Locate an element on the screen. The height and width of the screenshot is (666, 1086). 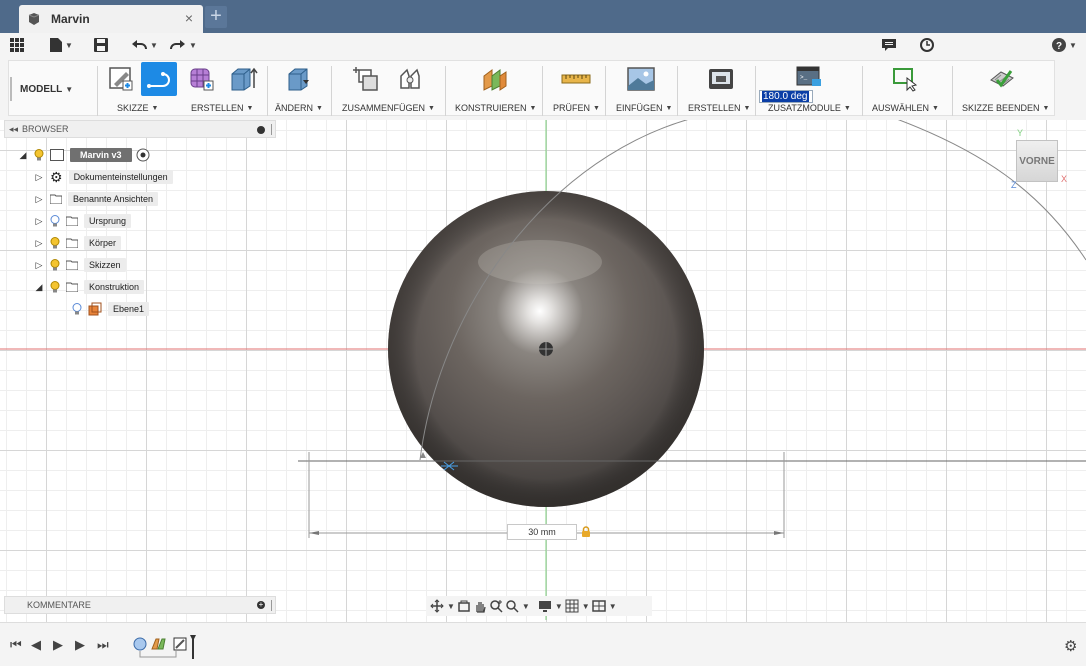
comments-icon is located at coordinates (889, 45).